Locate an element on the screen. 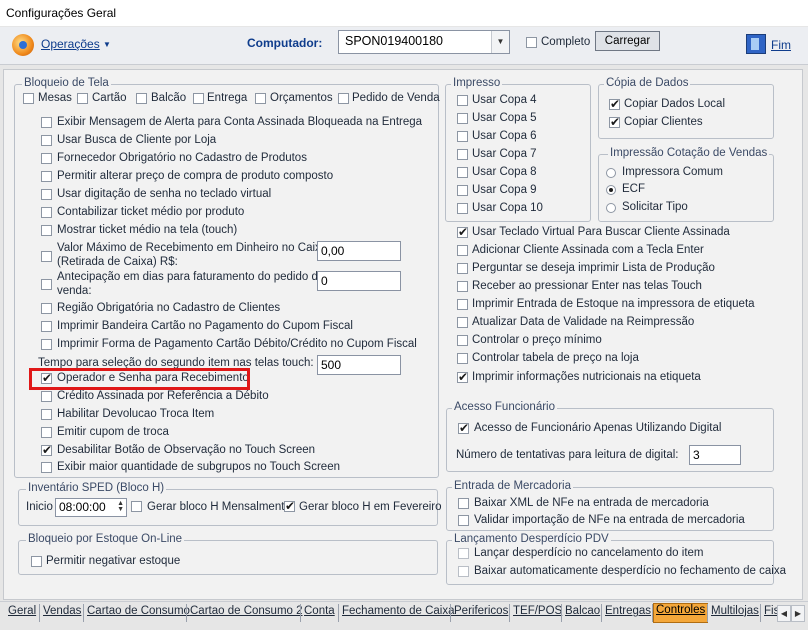 This screenshot has height=630, width=808. impresso-option-5-checkbox is located at coordinates (462, 322).